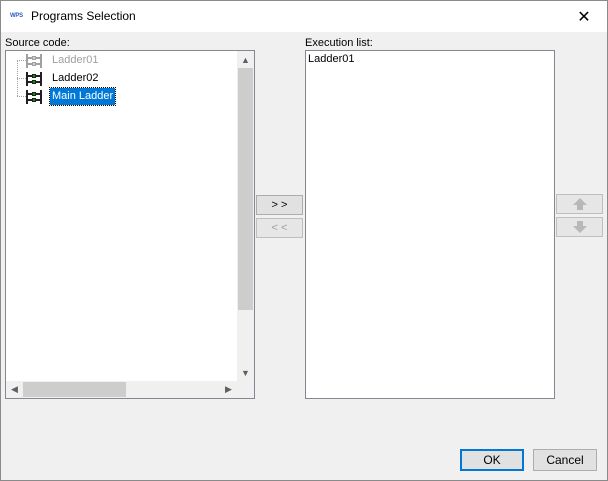 This screenshot has height=481, width=608. I want to click on tree-item-label: Ladder02, so click(75, 78).